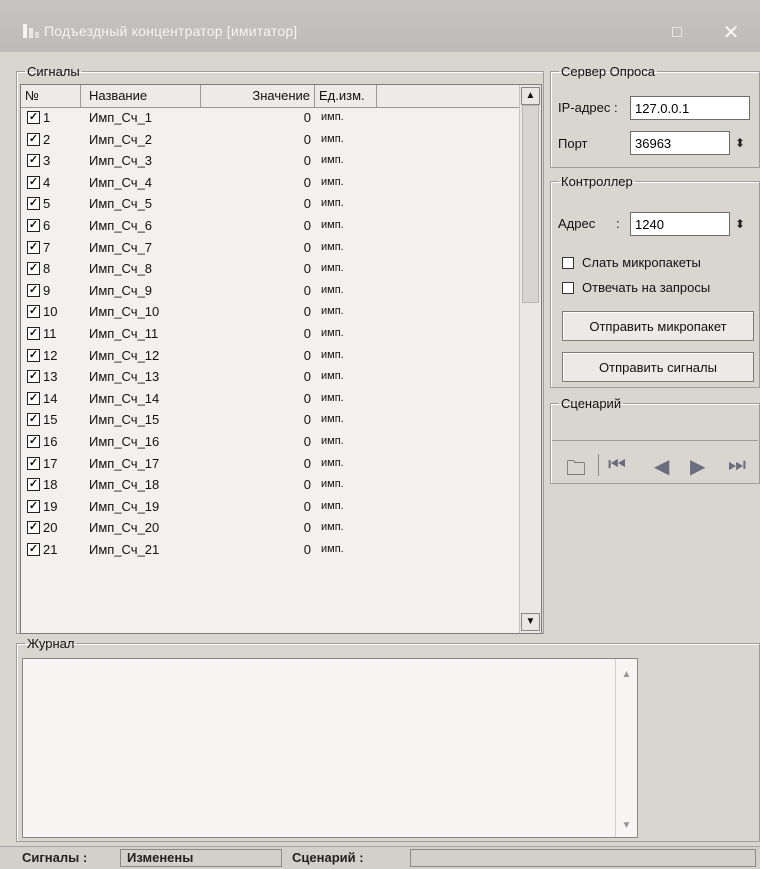  Describe the element at coordinates (121, 182) in the screenshot. I see `row-name: Имп_Сч_4` at that location.